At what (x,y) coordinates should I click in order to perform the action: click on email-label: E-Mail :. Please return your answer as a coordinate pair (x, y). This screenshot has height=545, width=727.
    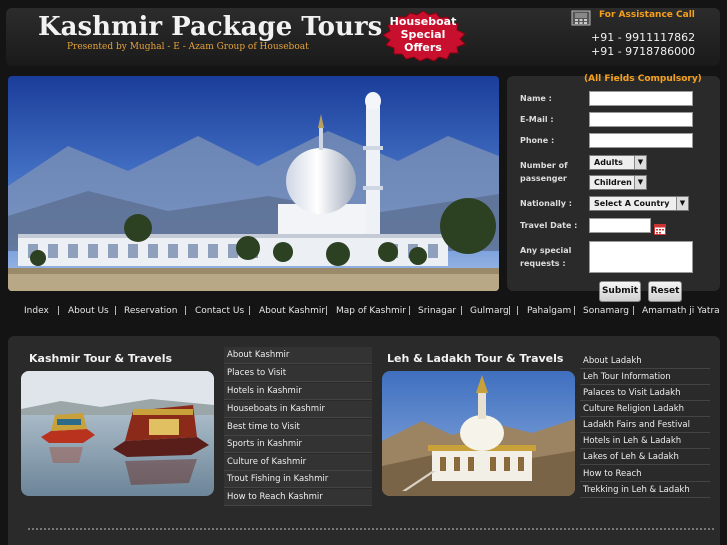
    Looking at the image, I should click on (537, 119).